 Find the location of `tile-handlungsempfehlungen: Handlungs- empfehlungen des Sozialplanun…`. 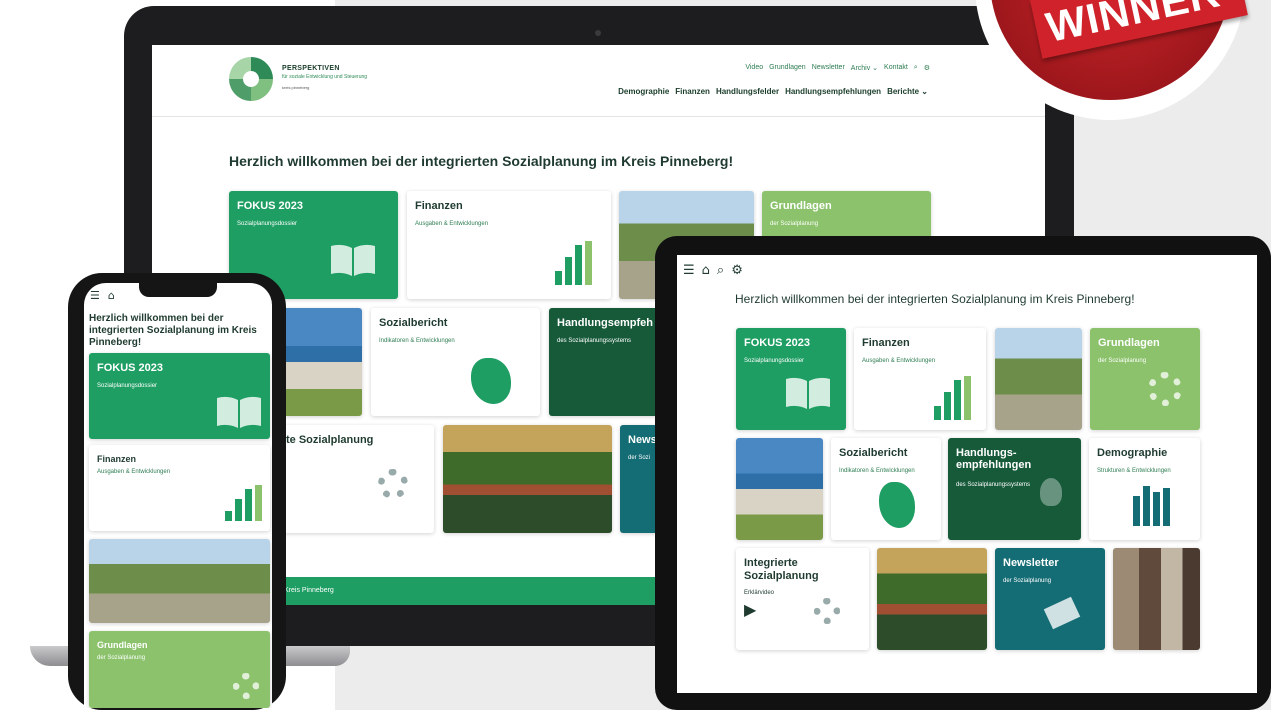

tile-handlungsempfehlungen: Handlungs- empfehlungen des Sozialplanun… is located at coordinates (1014, 489).